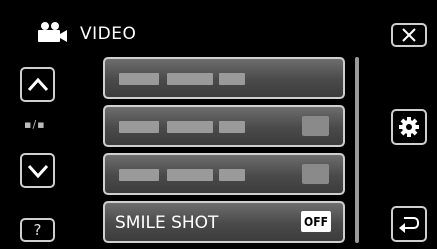 This screenshot has height=249, width=437. I want to click on help-button: ?, so click(37, 230).